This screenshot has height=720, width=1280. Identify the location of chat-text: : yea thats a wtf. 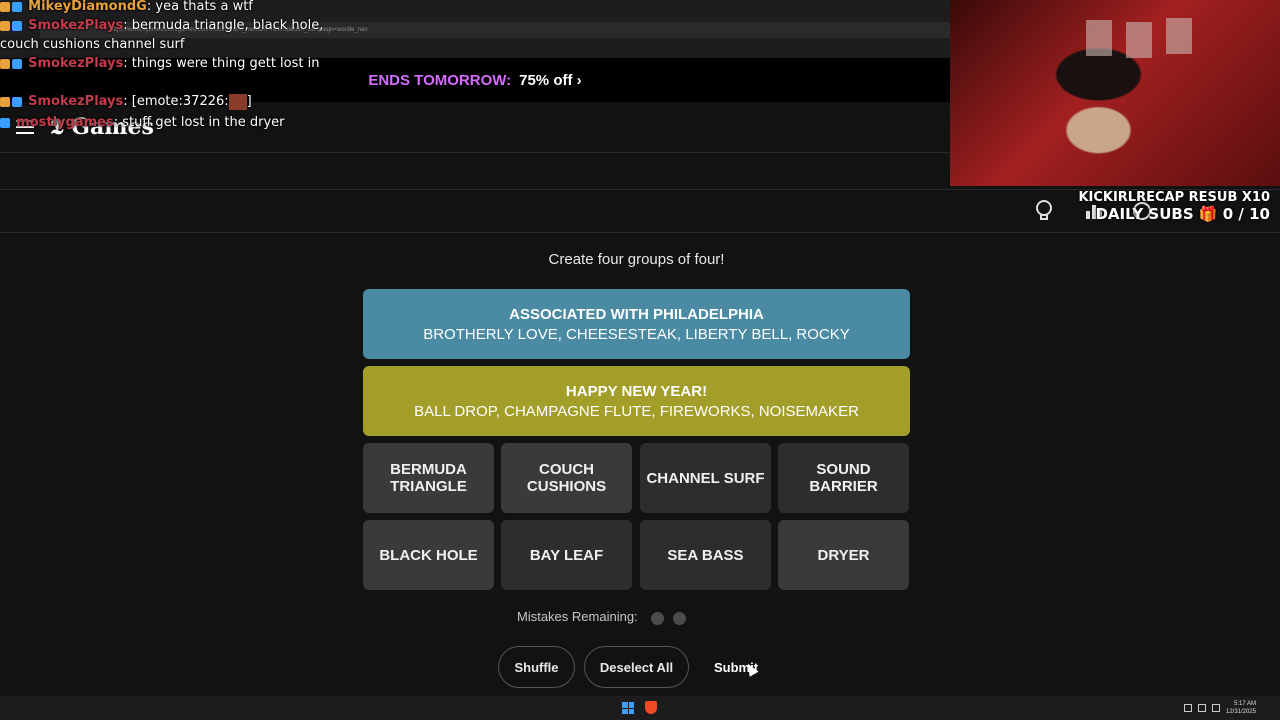
(199, 7).